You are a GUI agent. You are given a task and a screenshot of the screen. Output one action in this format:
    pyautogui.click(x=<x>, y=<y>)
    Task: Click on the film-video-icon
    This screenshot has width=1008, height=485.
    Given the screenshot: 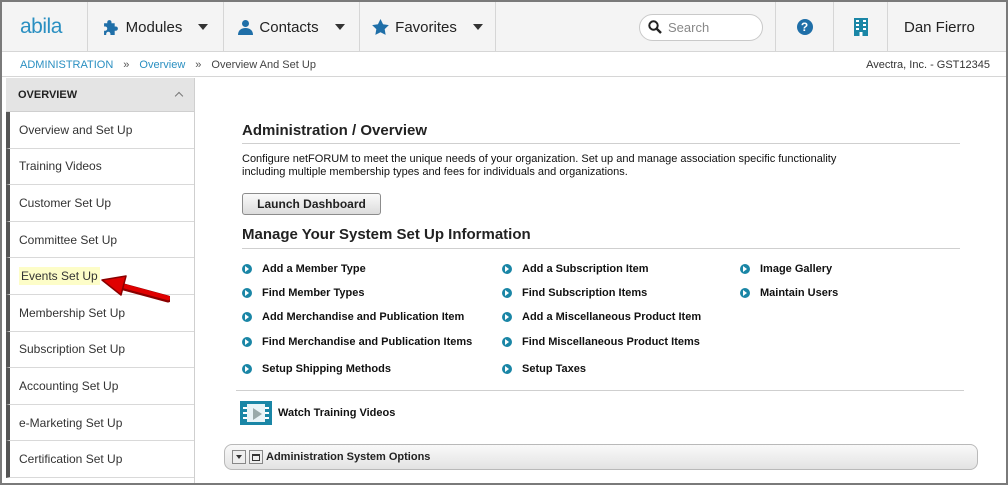 What is the action you would take?
    pyautogui.click(x=256, y=413)
    